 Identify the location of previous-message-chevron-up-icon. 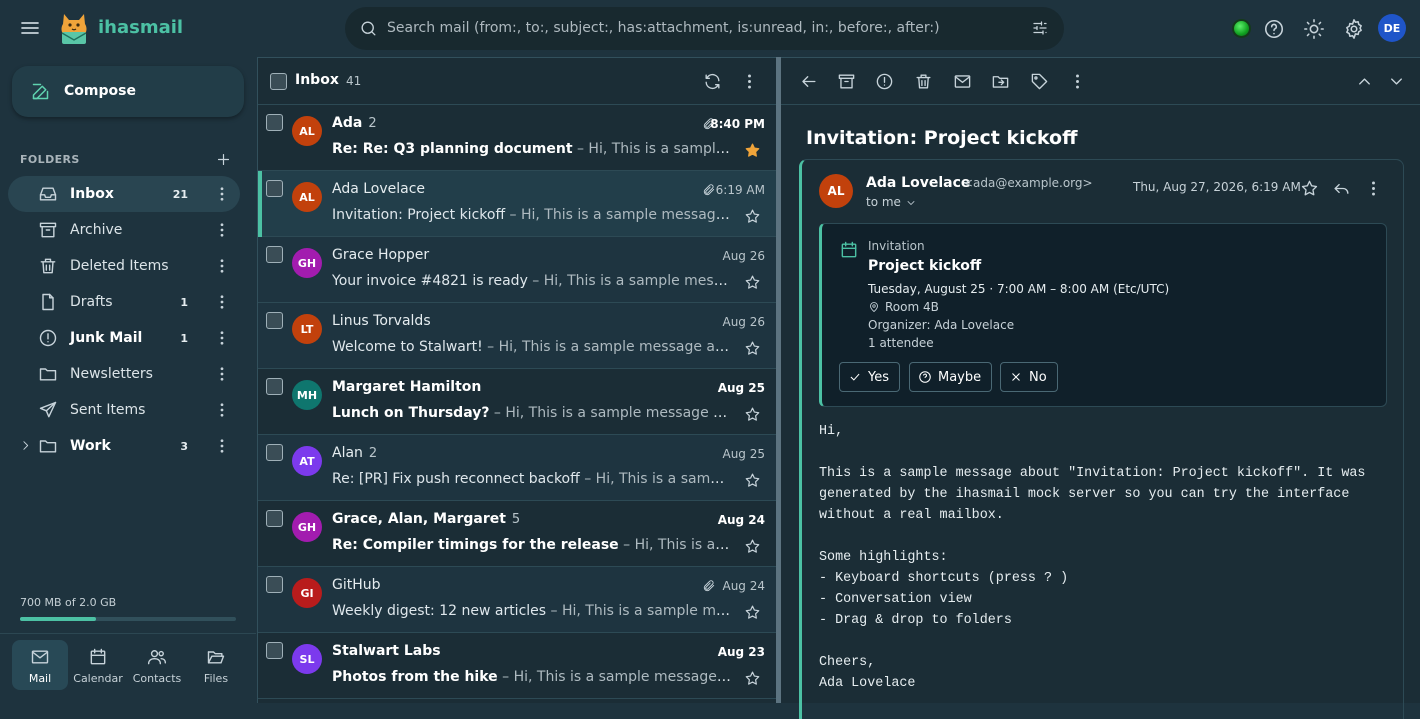
(1364, 81).